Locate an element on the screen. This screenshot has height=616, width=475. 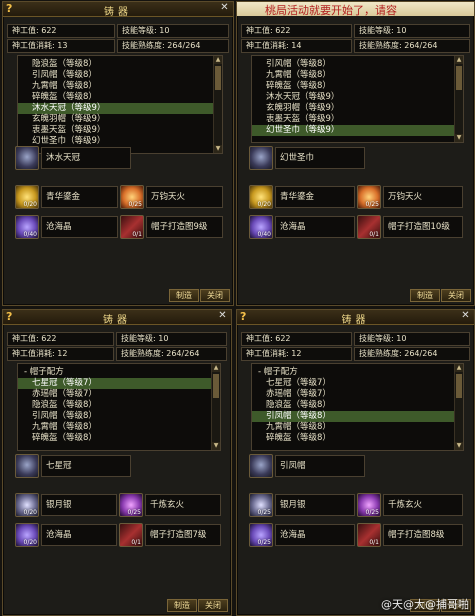
material-name: 帽子打造图10级 is located at coordinates (423, 227).